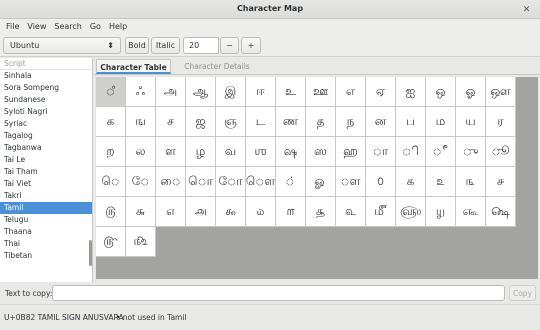 The image size is (540, 330). What do you see at coordinates (321, 122) in the screenshot?
I see `character-cell: த` at bounding box center [321, 122].